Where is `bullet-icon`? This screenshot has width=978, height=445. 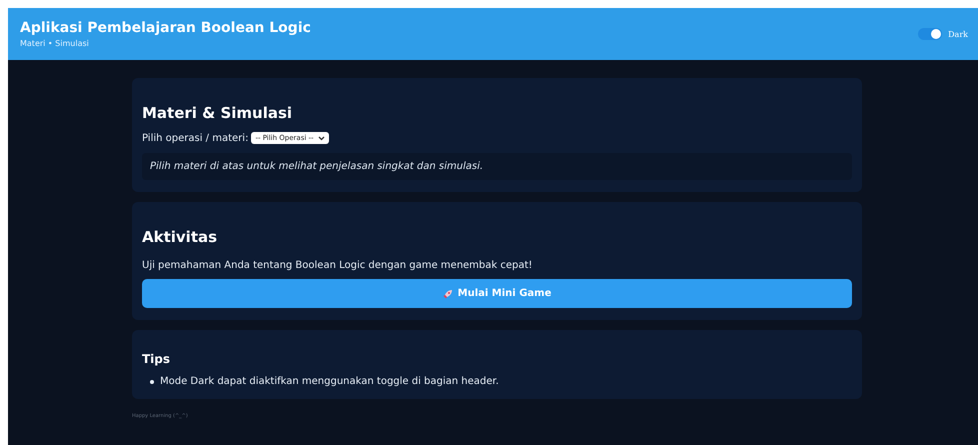 bullet-icon is located at coordinates (152, 382).